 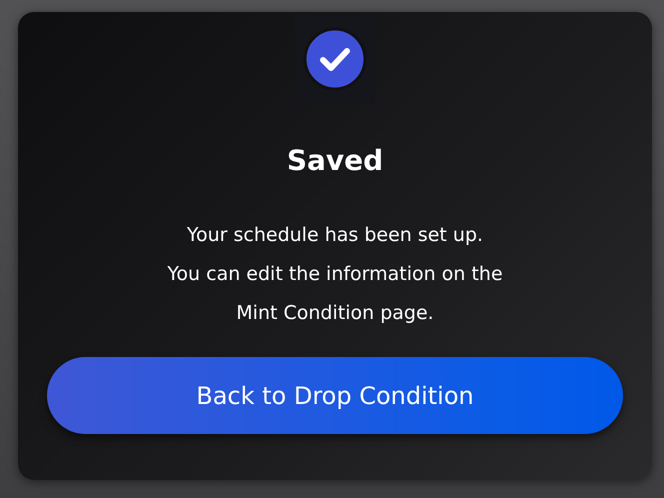 What do you see at coordinates (335, 274) in the screenshot?
I see `dialog-message: Your schedule has been set up. You can edit the information on the Mint Condition page.` at bounding box center [335, 274].